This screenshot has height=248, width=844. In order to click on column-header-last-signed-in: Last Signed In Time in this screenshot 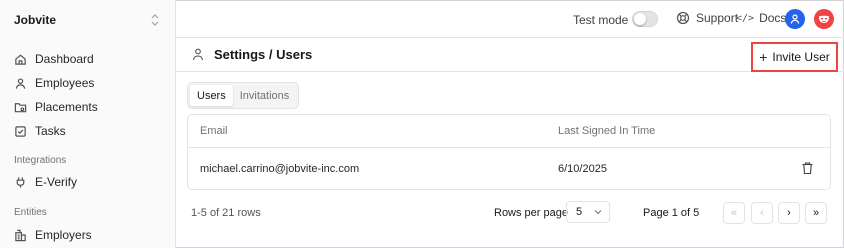, I will do `click(607, 131)`.